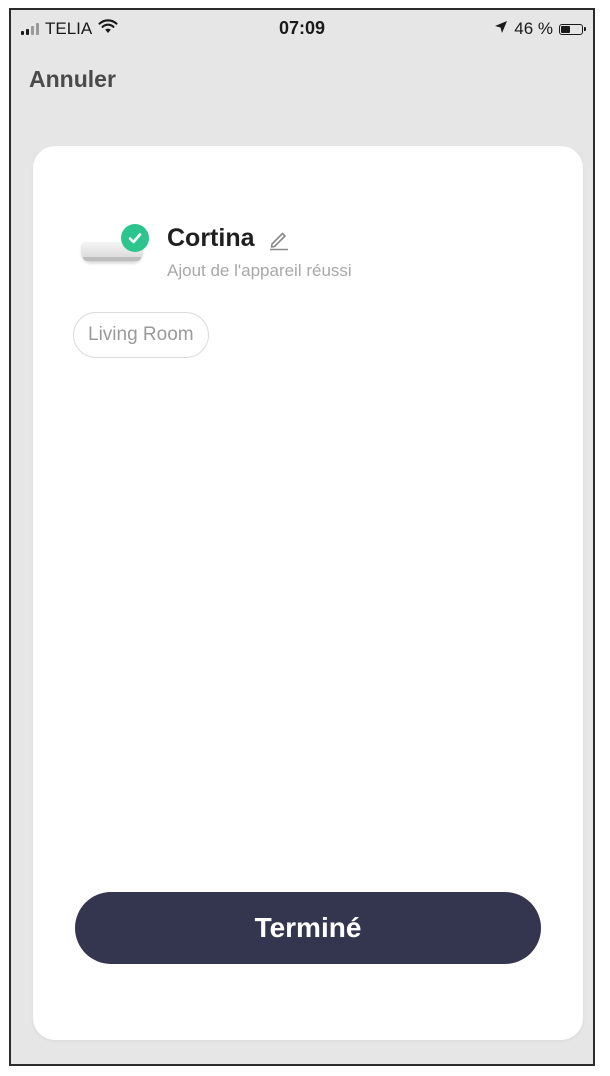 This screenshot has height=1076, width=610. Describe the element at coordinates (259, 270) in the screenshot. I see `device-added-status: Ajout de l'appareil réussi` at that location.